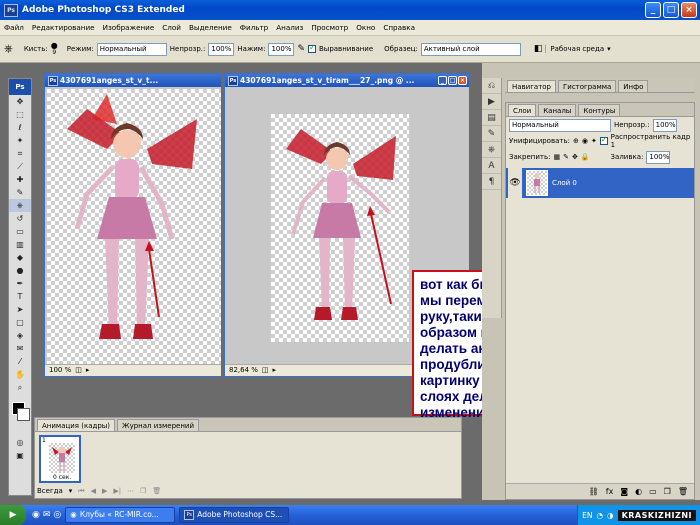  Describe the element at coordinates (491, 118) in the screenshot. I see `tools-presets-icon: ▤` at that location.